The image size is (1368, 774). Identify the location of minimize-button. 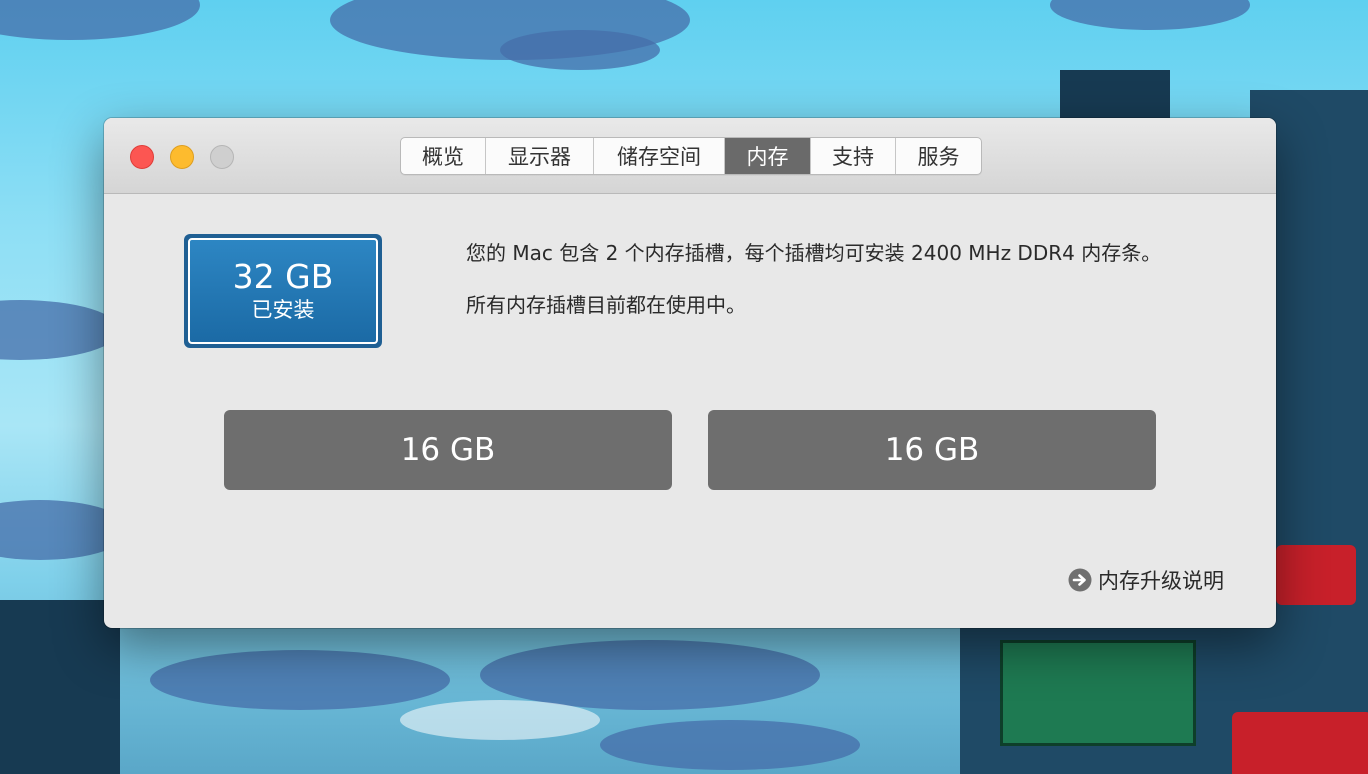
(182, 157).